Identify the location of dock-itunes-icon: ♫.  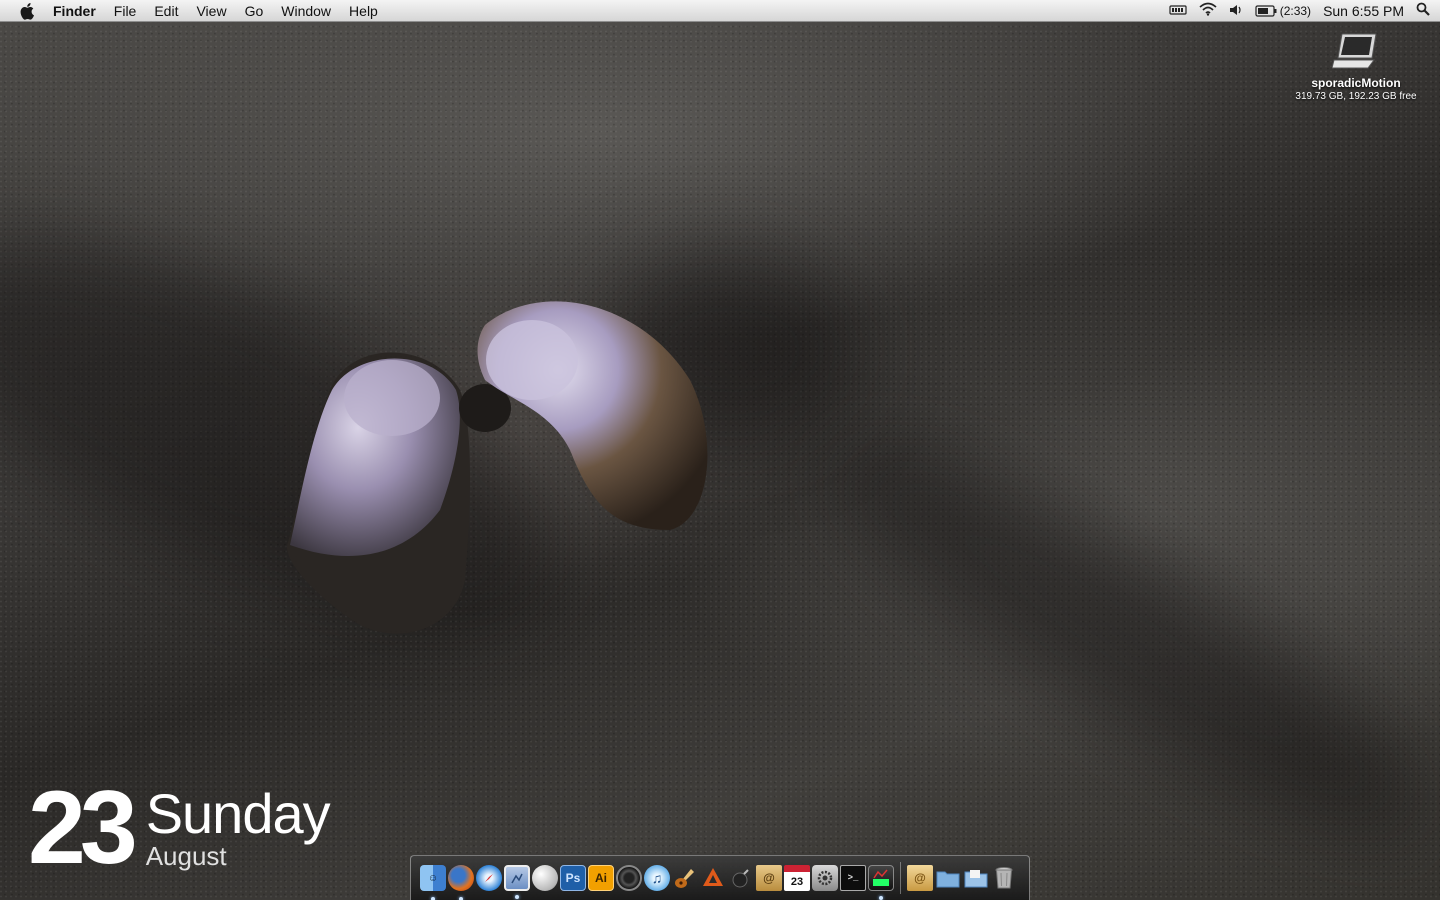
(657, 878).